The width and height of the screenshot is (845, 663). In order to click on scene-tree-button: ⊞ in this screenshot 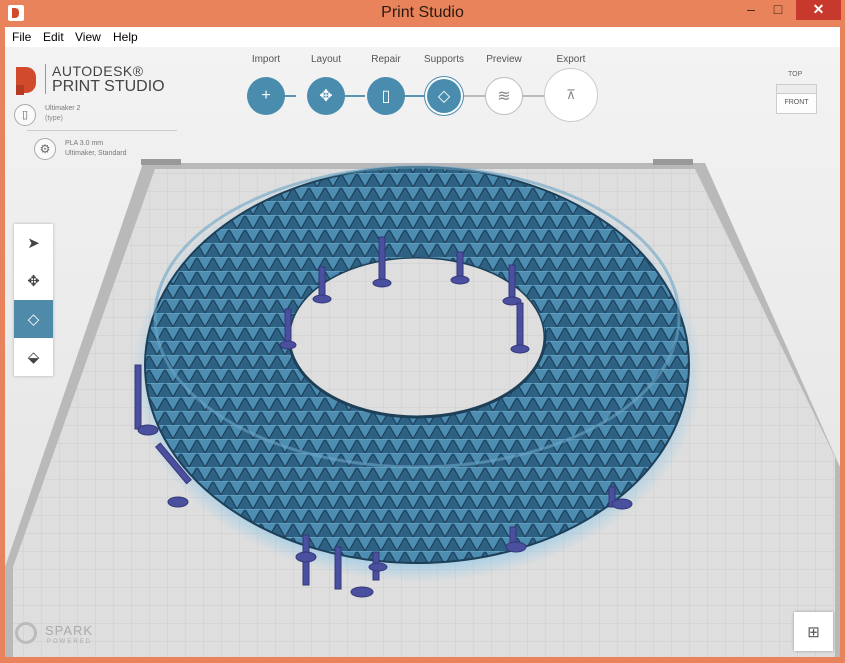, I will do `click(813, 631)`.